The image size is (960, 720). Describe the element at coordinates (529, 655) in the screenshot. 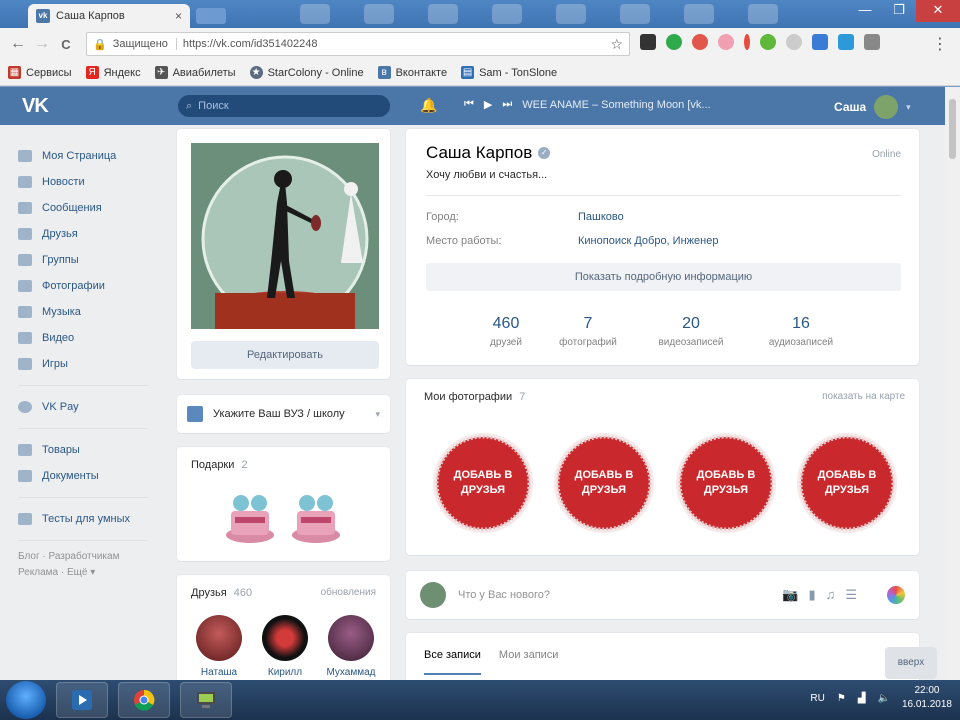

I see `tab-my-posts: Мои записи` at that location.